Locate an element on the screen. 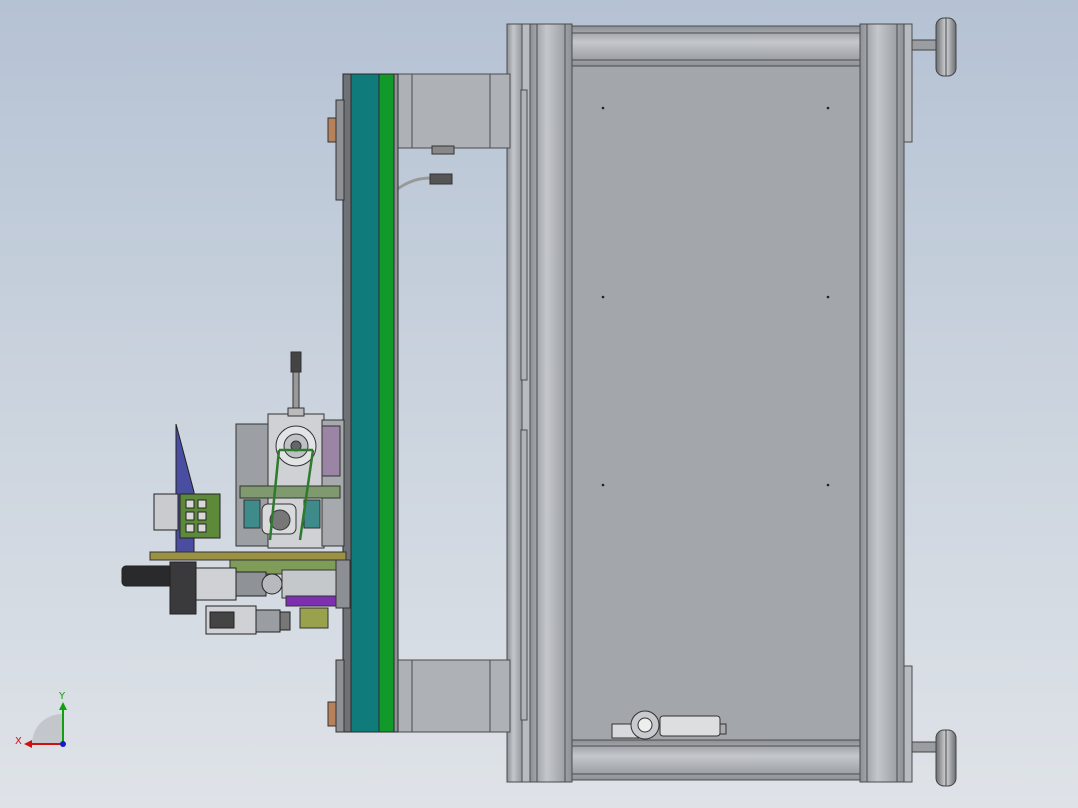 This screenshot has width=1078, height=808. control-pcb is located at coordinates (187, 516).